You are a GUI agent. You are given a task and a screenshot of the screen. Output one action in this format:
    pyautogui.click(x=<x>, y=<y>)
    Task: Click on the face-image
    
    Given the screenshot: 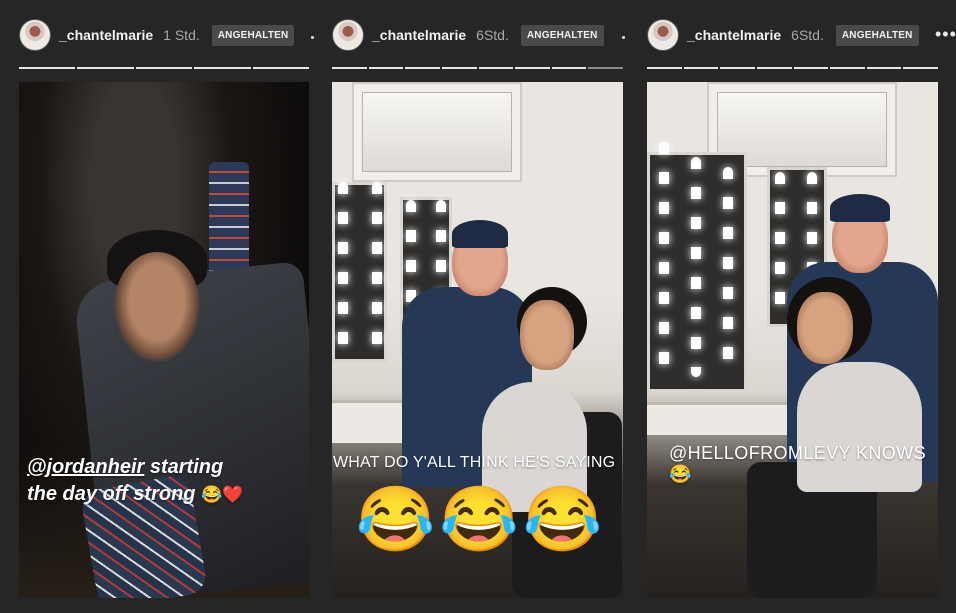 What is the action you would take?
    pyautogui.click(x=157, y=307)
    